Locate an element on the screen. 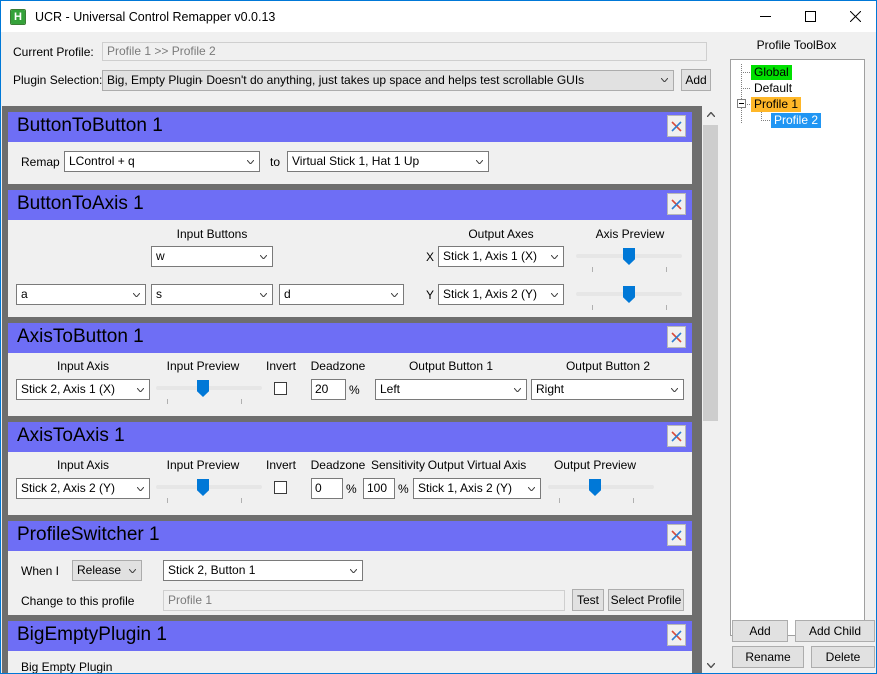  tree-expand-toggle is located at coordinates (741, 103).